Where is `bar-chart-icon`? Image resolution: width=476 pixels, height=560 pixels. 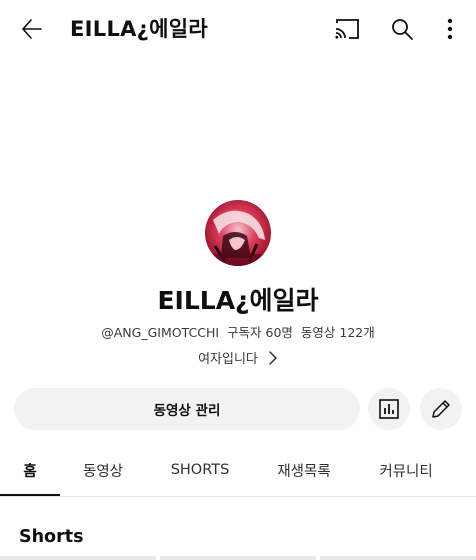 bar-chart-icon is located at coordinates (389, 409).